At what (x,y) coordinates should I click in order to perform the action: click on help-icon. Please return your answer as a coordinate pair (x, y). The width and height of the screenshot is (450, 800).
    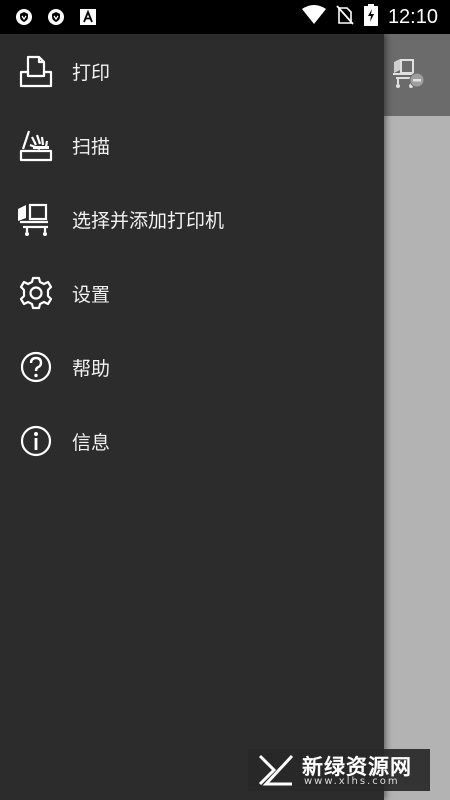
    Looking at the image, I should click on (36, 367).